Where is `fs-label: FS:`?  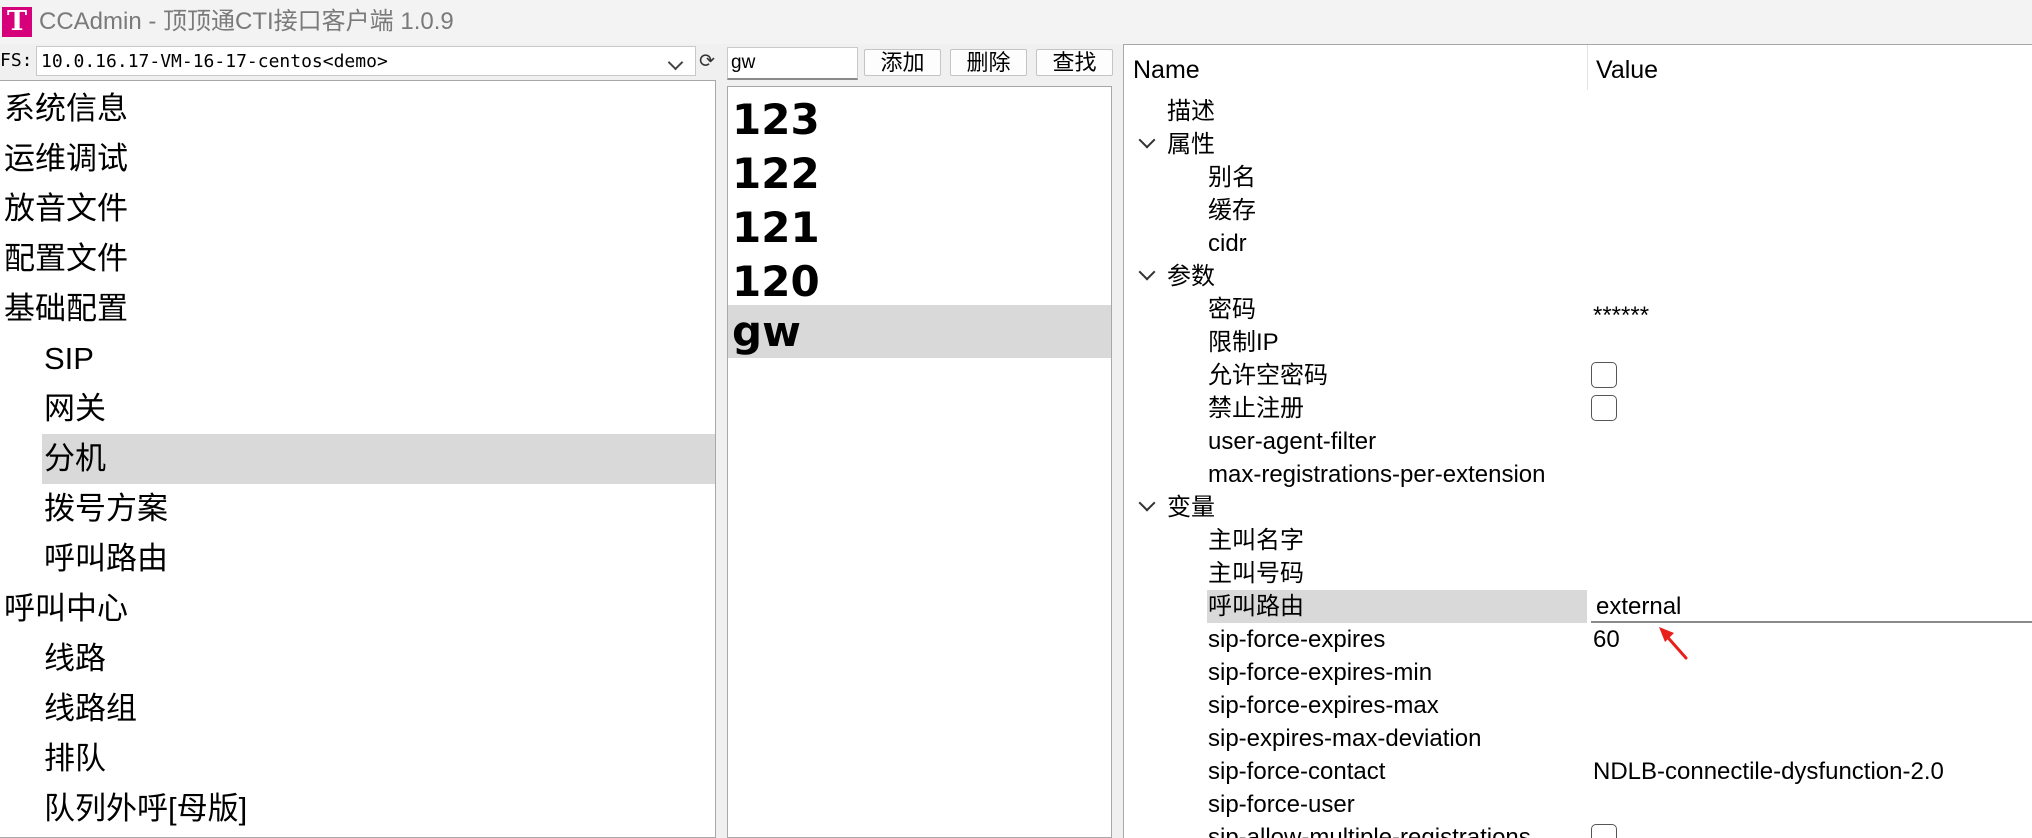
fs-label: FS: is located at coordinates (16, 60).